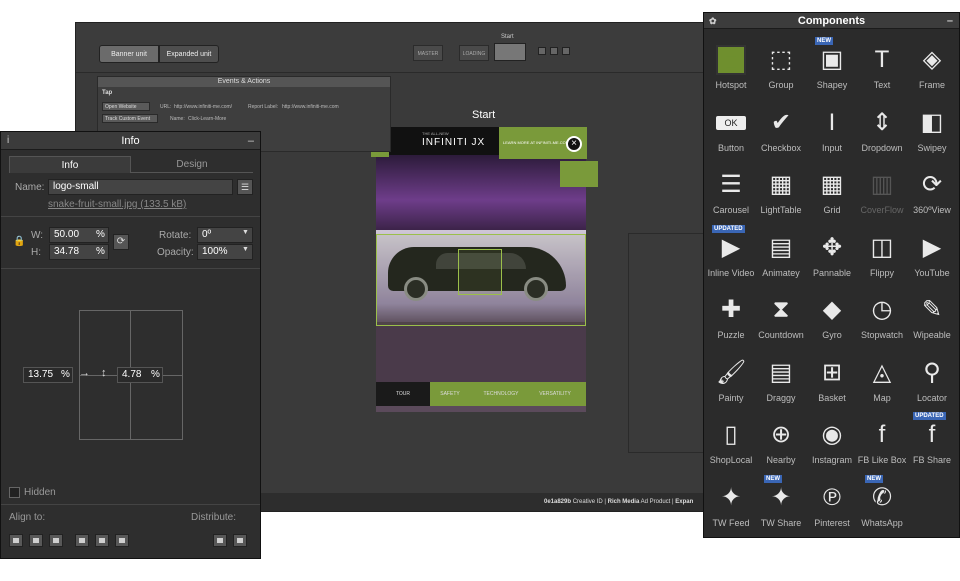 Image resolution: width=960 pixels, height=581 pixels. What do you see at coordinates (574, 144) in the screenshot?
I see `close-icon: ×` at bounding box center [574, 144].